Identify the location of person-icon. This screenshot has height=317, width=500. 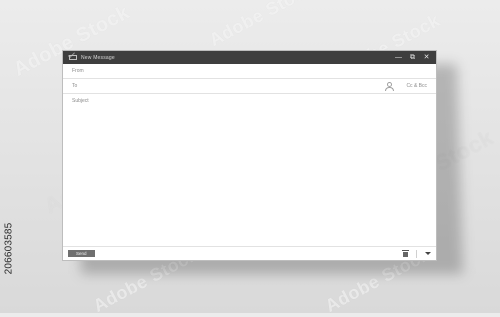
(390, 86).